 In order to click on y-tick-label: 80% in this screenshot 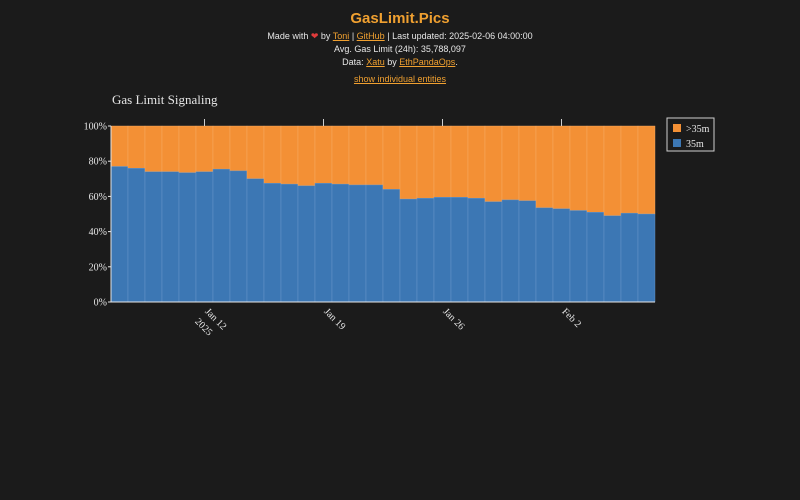, I will do `click(98, 162)`.